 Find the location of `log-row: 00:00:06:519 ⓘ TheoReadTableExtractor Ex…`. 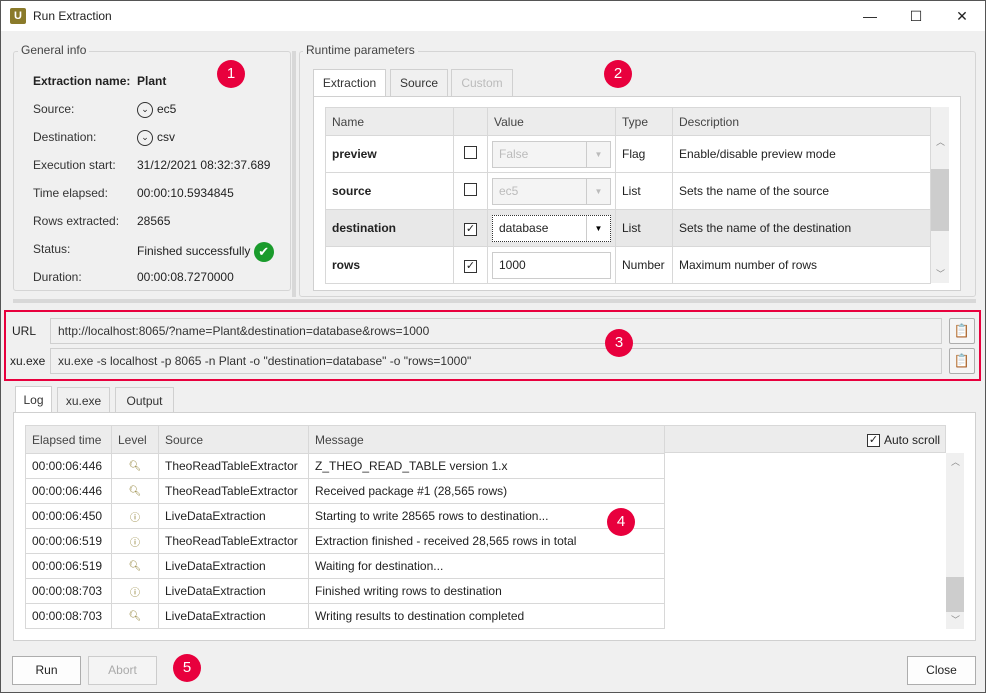

log-row: 00:00:06:519 ⓘ TheoReadTableExtractor Ex… is located at coordinates (345, 541).